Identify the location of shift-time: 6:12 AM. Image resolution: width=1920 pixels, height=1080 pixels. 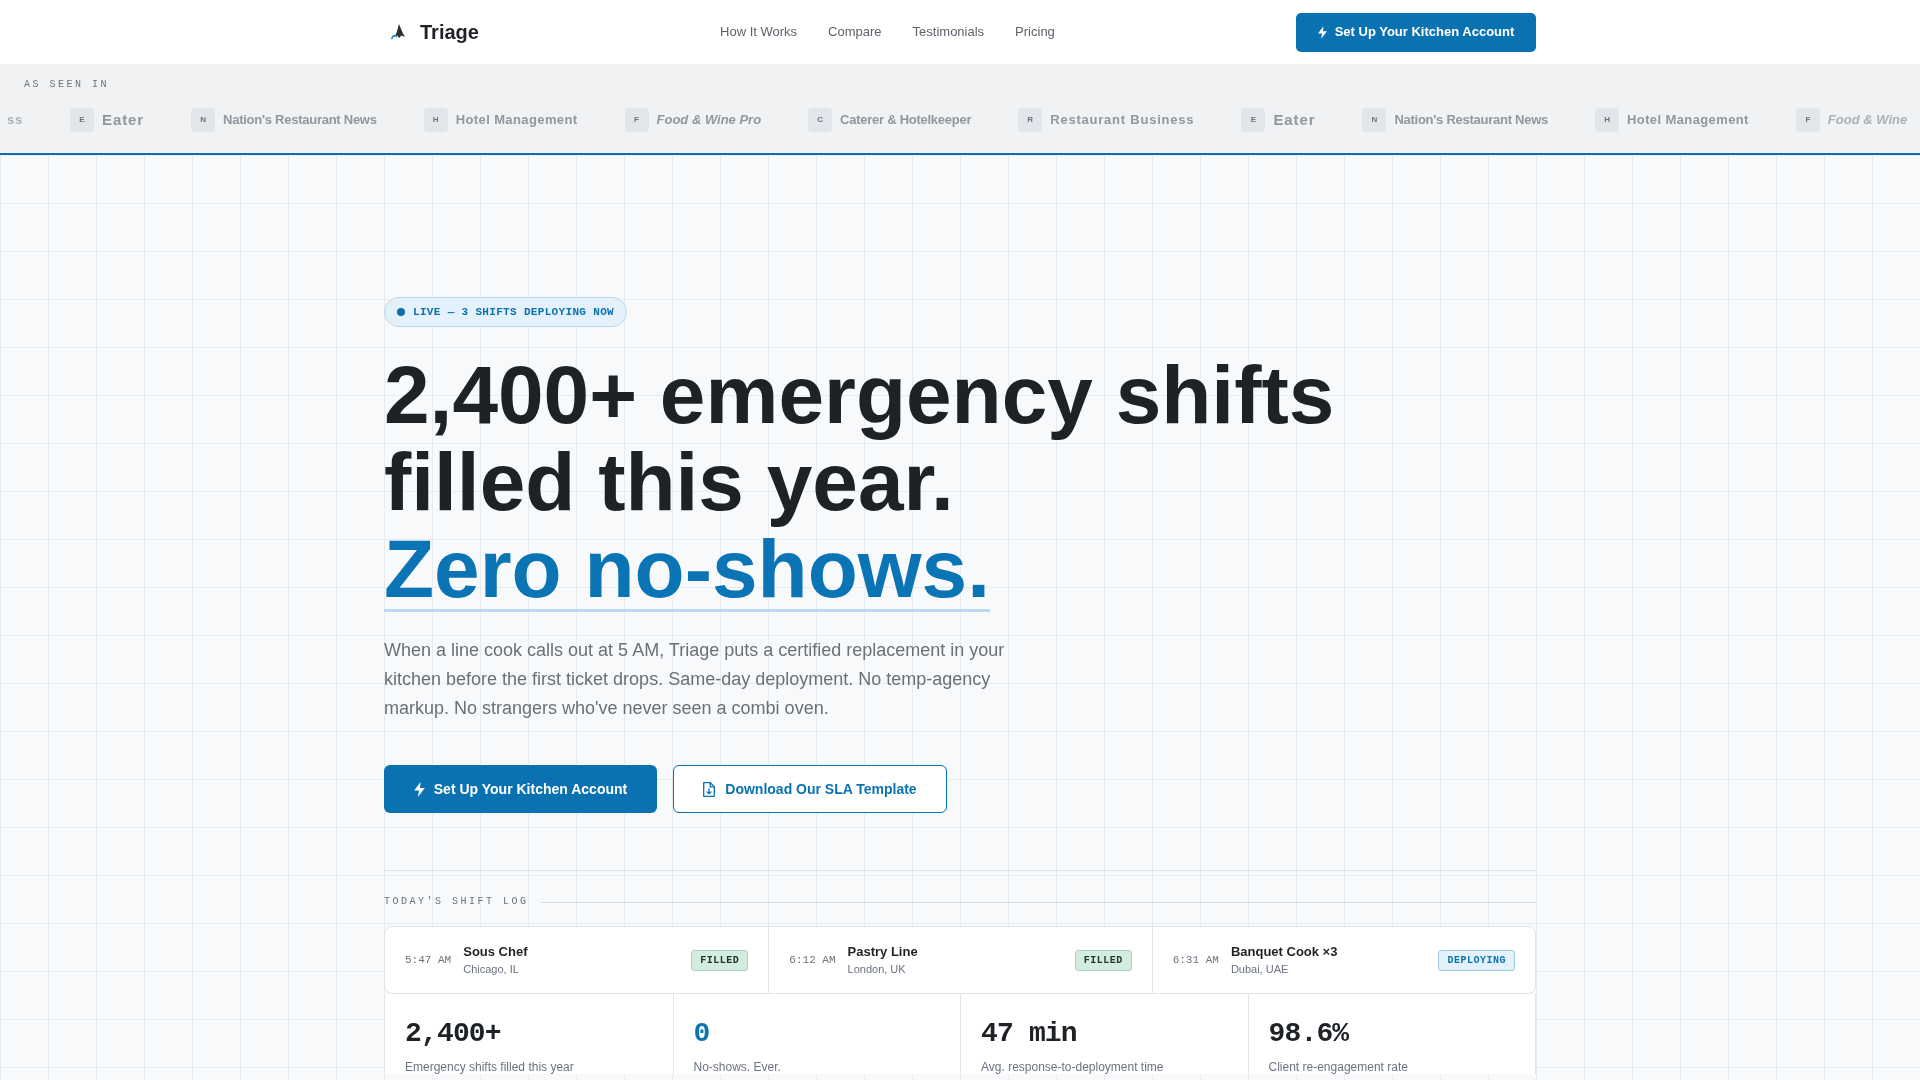
(812, 960).